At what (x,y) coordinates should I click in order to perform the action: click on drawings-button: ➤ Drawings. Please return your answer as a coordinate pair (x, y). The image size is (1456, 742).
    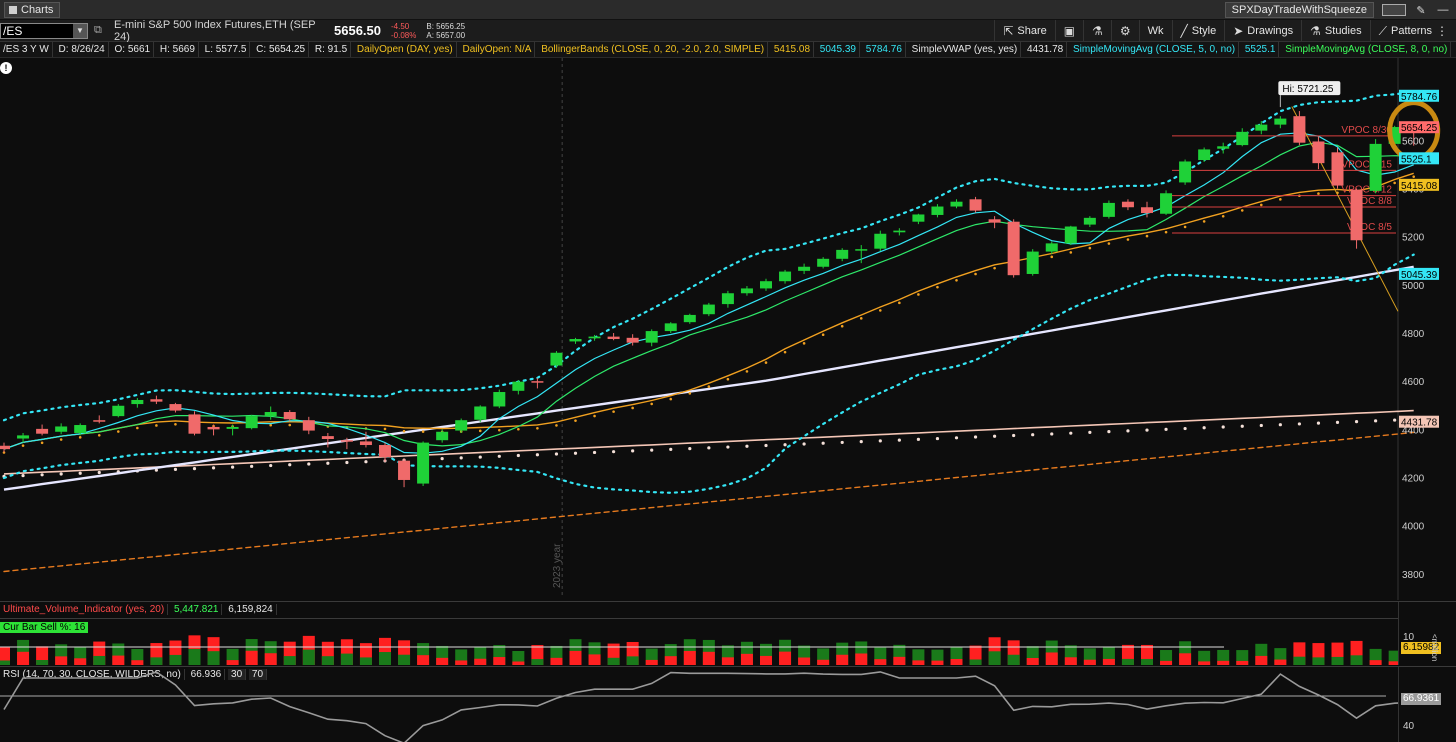
    Looking at the image, I should click on (1262, 31).